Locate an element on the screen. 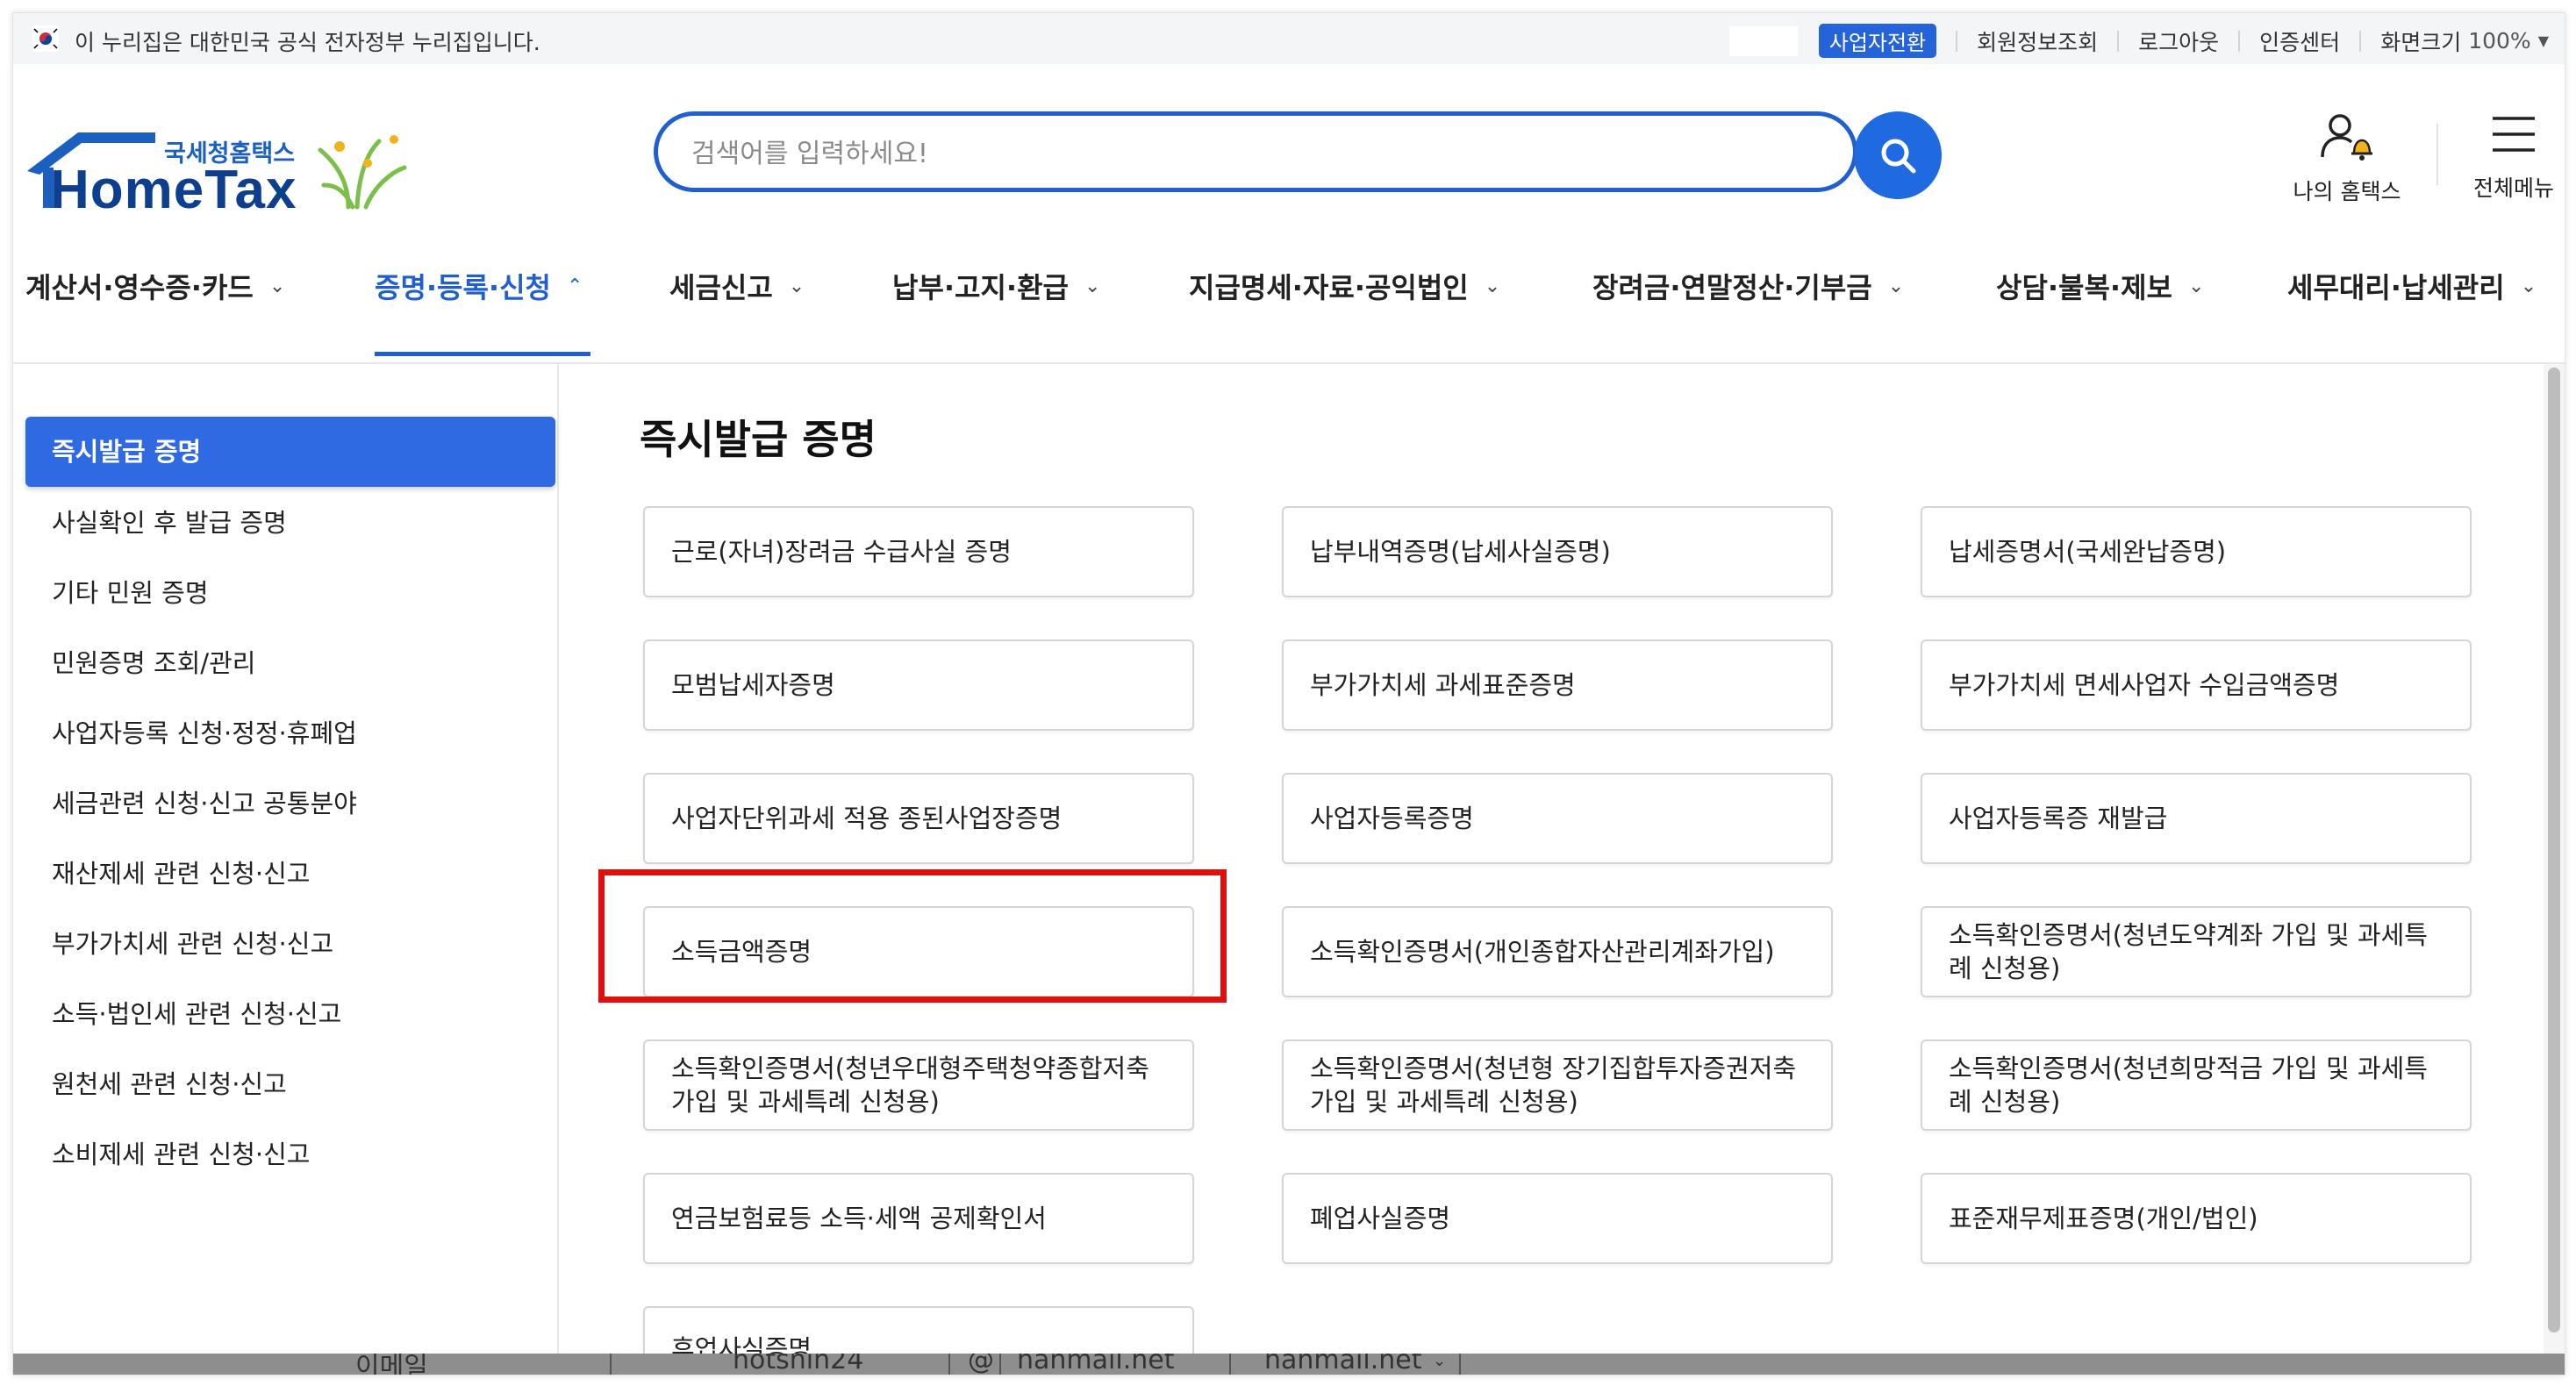  hometax-logo: 국세청홈택스 HomeTax is located at coordinates (217, 166).